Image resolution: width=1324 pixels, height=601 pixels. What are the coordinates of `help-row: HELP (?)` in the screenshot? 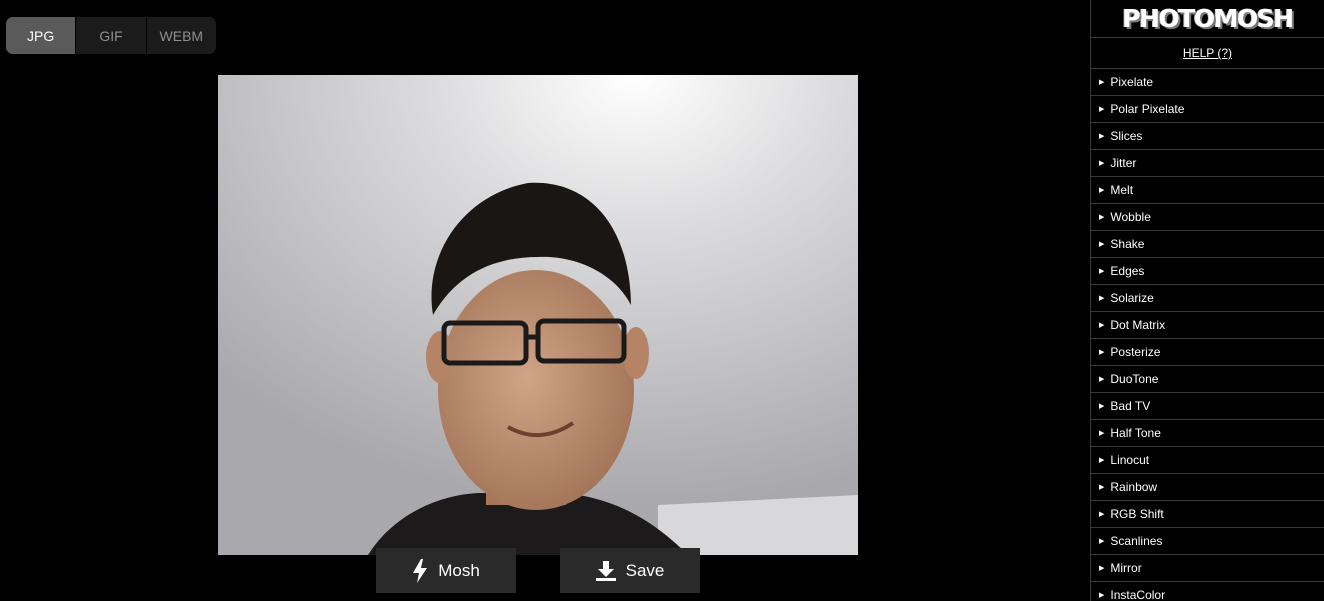 It's located at (1207, 53).